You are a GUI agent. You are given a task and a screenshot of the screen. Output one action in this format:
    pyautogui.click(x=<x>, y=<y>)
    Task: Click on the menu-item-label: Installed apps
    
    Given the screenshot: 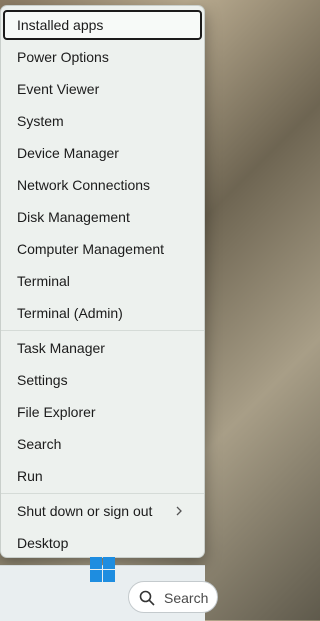 What is the action you would take?
    pyautogui.click(x=60, y=25)
    